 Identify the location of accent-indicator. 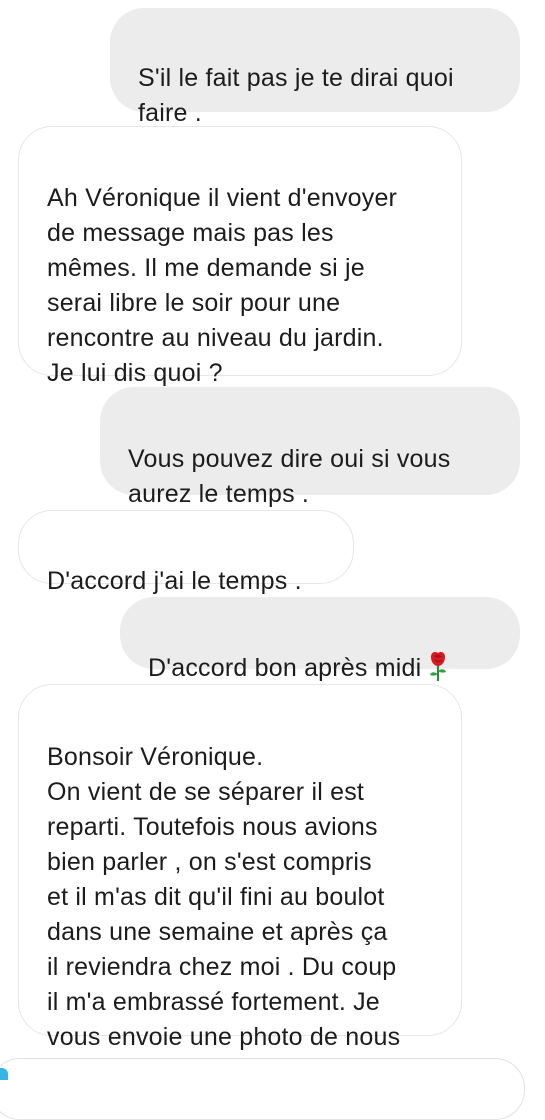
(4, 1074).